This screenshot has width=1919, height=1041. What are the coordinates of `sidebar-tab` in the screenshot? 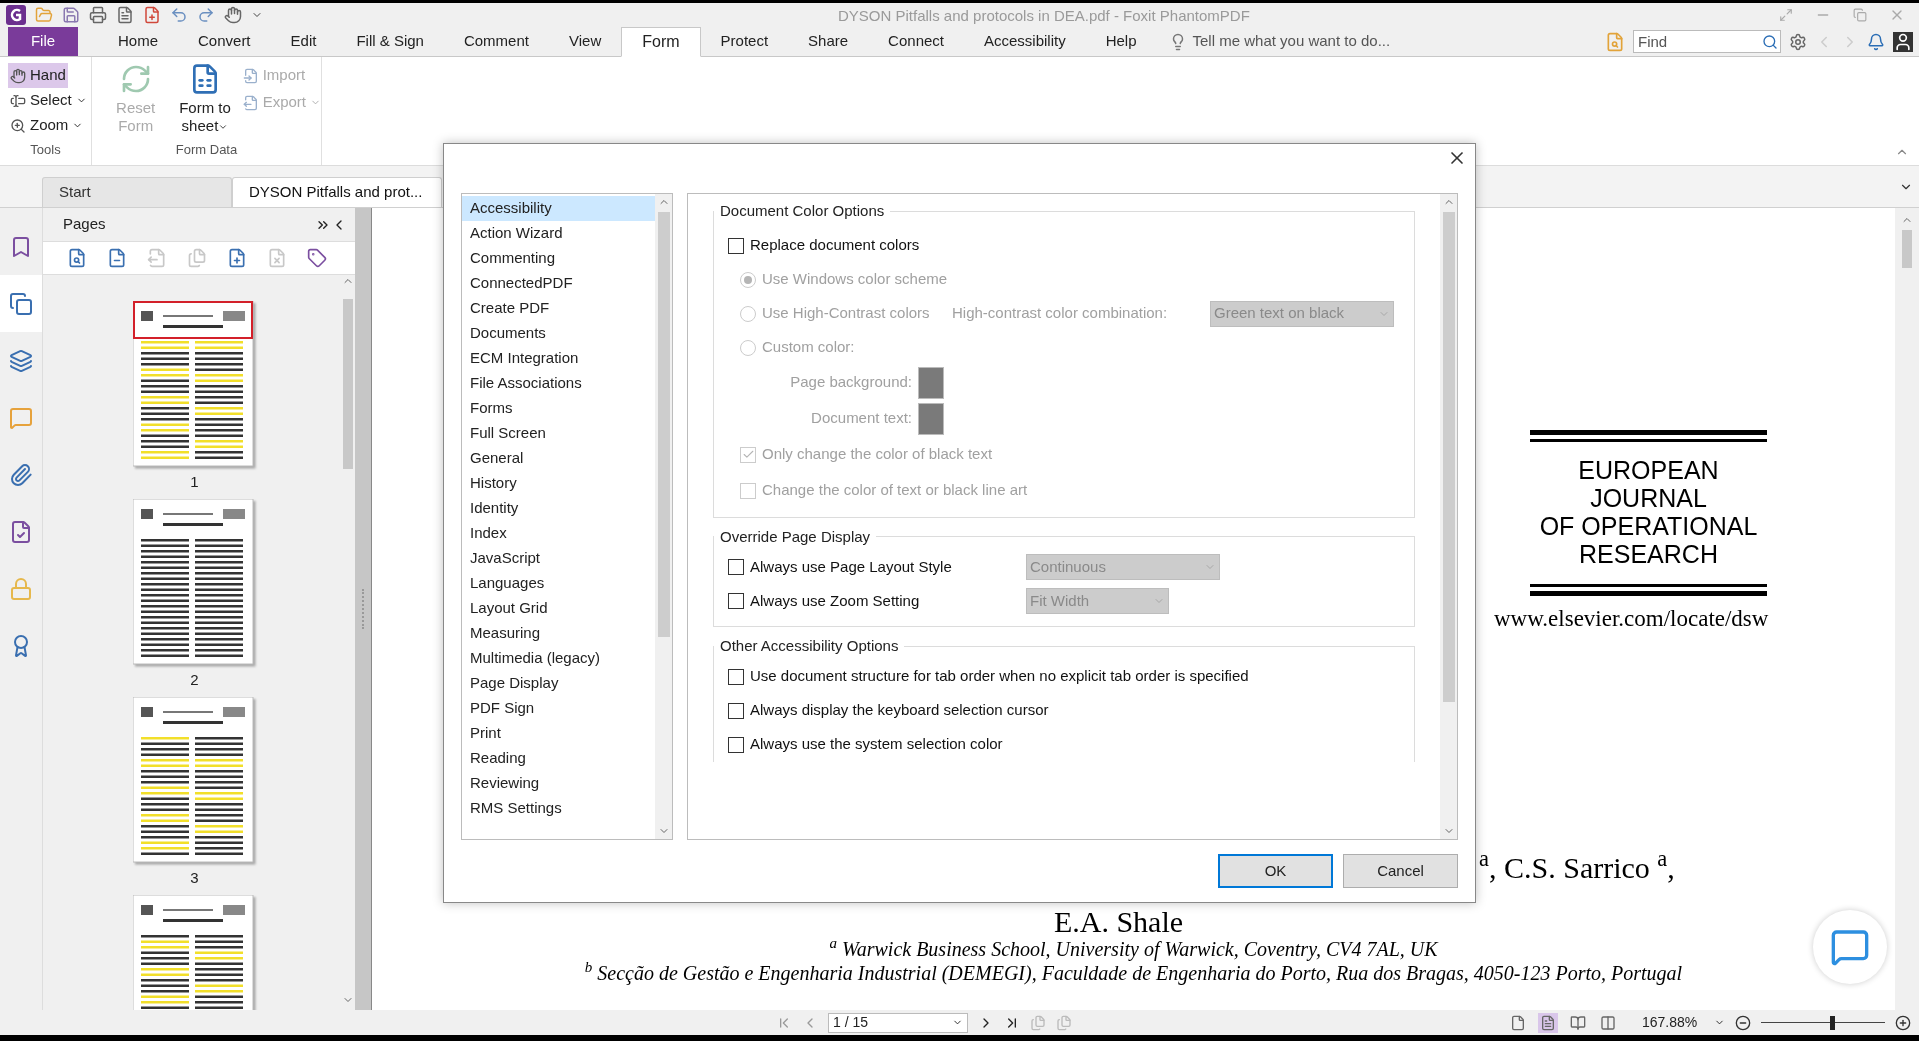 It's located at (21, 303).